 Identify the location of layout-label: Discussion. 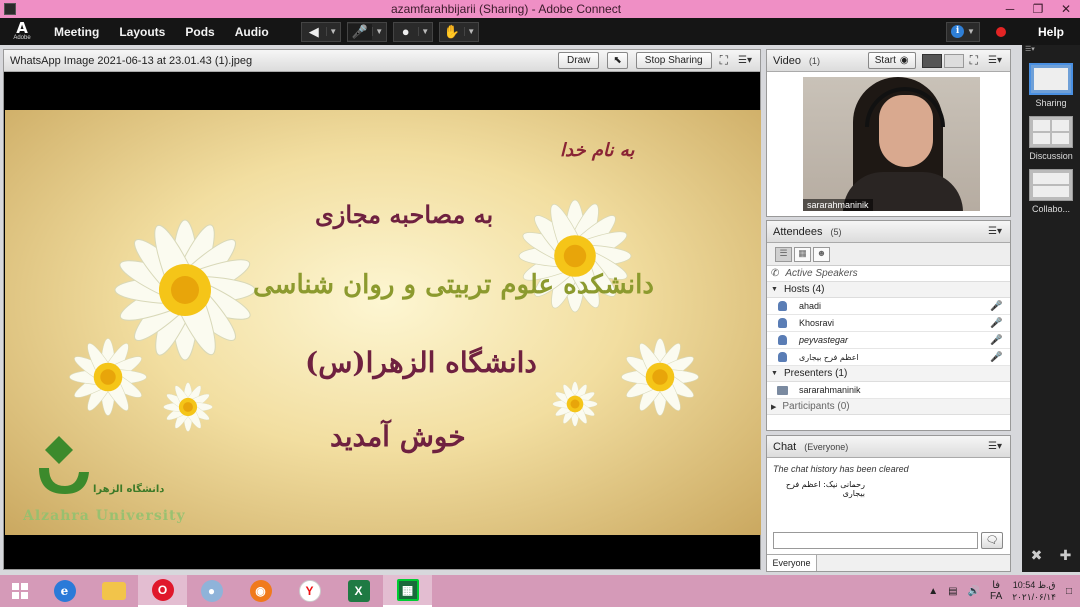
(1051, 156).